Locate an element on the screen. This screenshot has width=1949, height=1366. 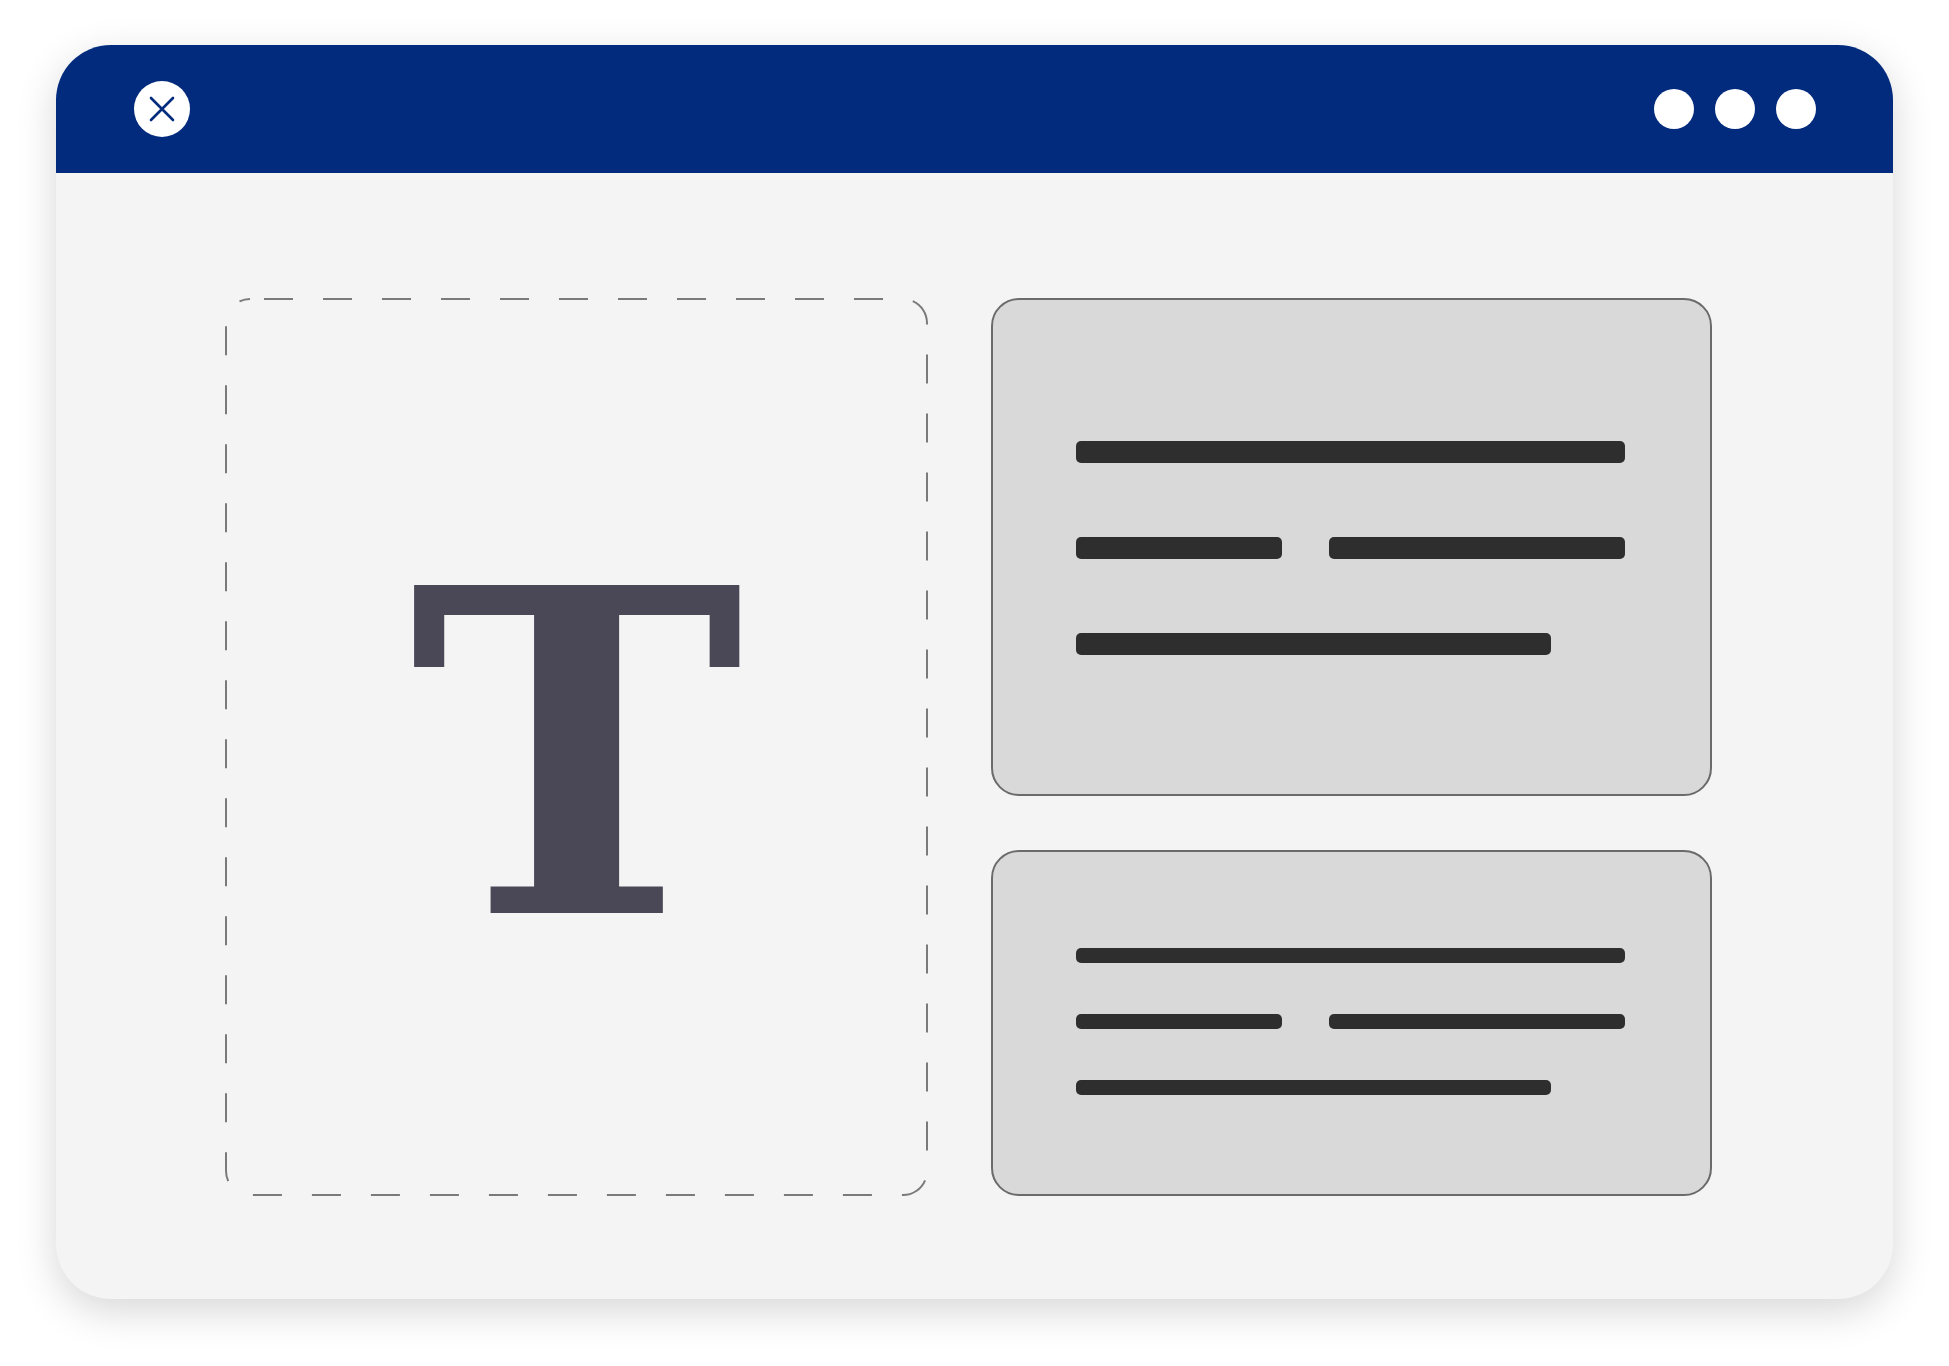
close-icon is located at coordinates (162, 109).